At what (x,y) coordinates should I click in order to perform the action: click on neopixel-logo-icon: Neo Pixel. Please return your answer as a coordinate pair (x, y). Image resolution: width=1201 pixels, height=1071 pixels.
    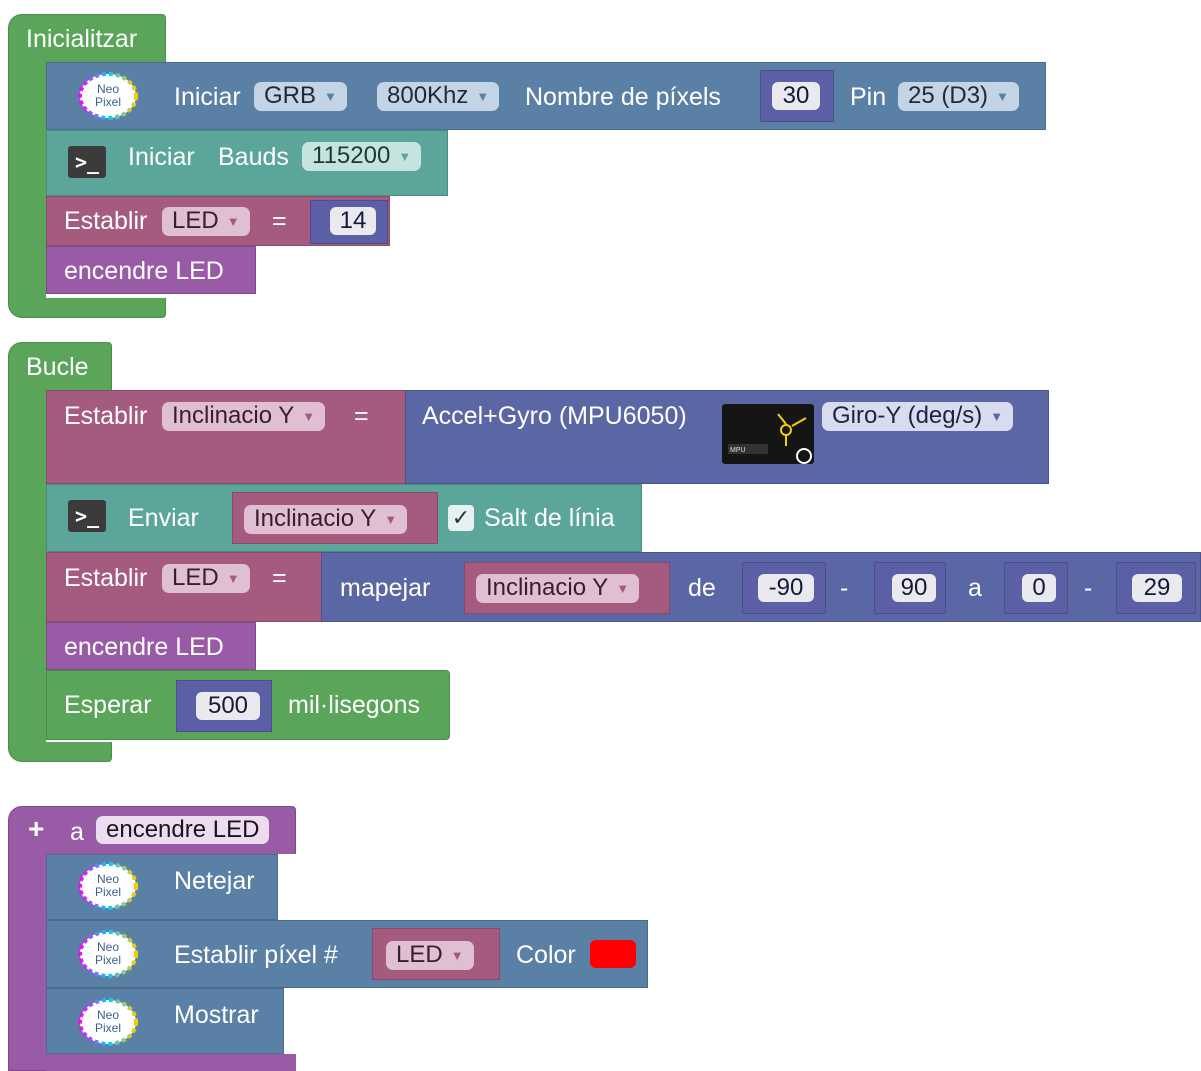
    Looking at the image, I should click on (108, 96).